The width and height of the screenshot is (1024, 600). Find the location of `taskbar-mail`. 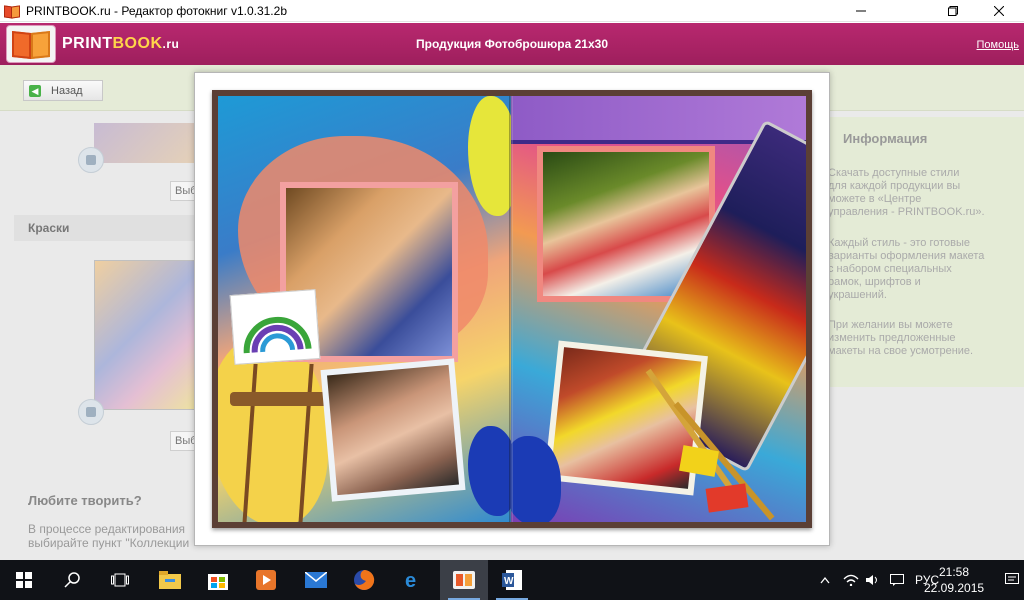

taskbar-mail is located at coordinates (316, 580).